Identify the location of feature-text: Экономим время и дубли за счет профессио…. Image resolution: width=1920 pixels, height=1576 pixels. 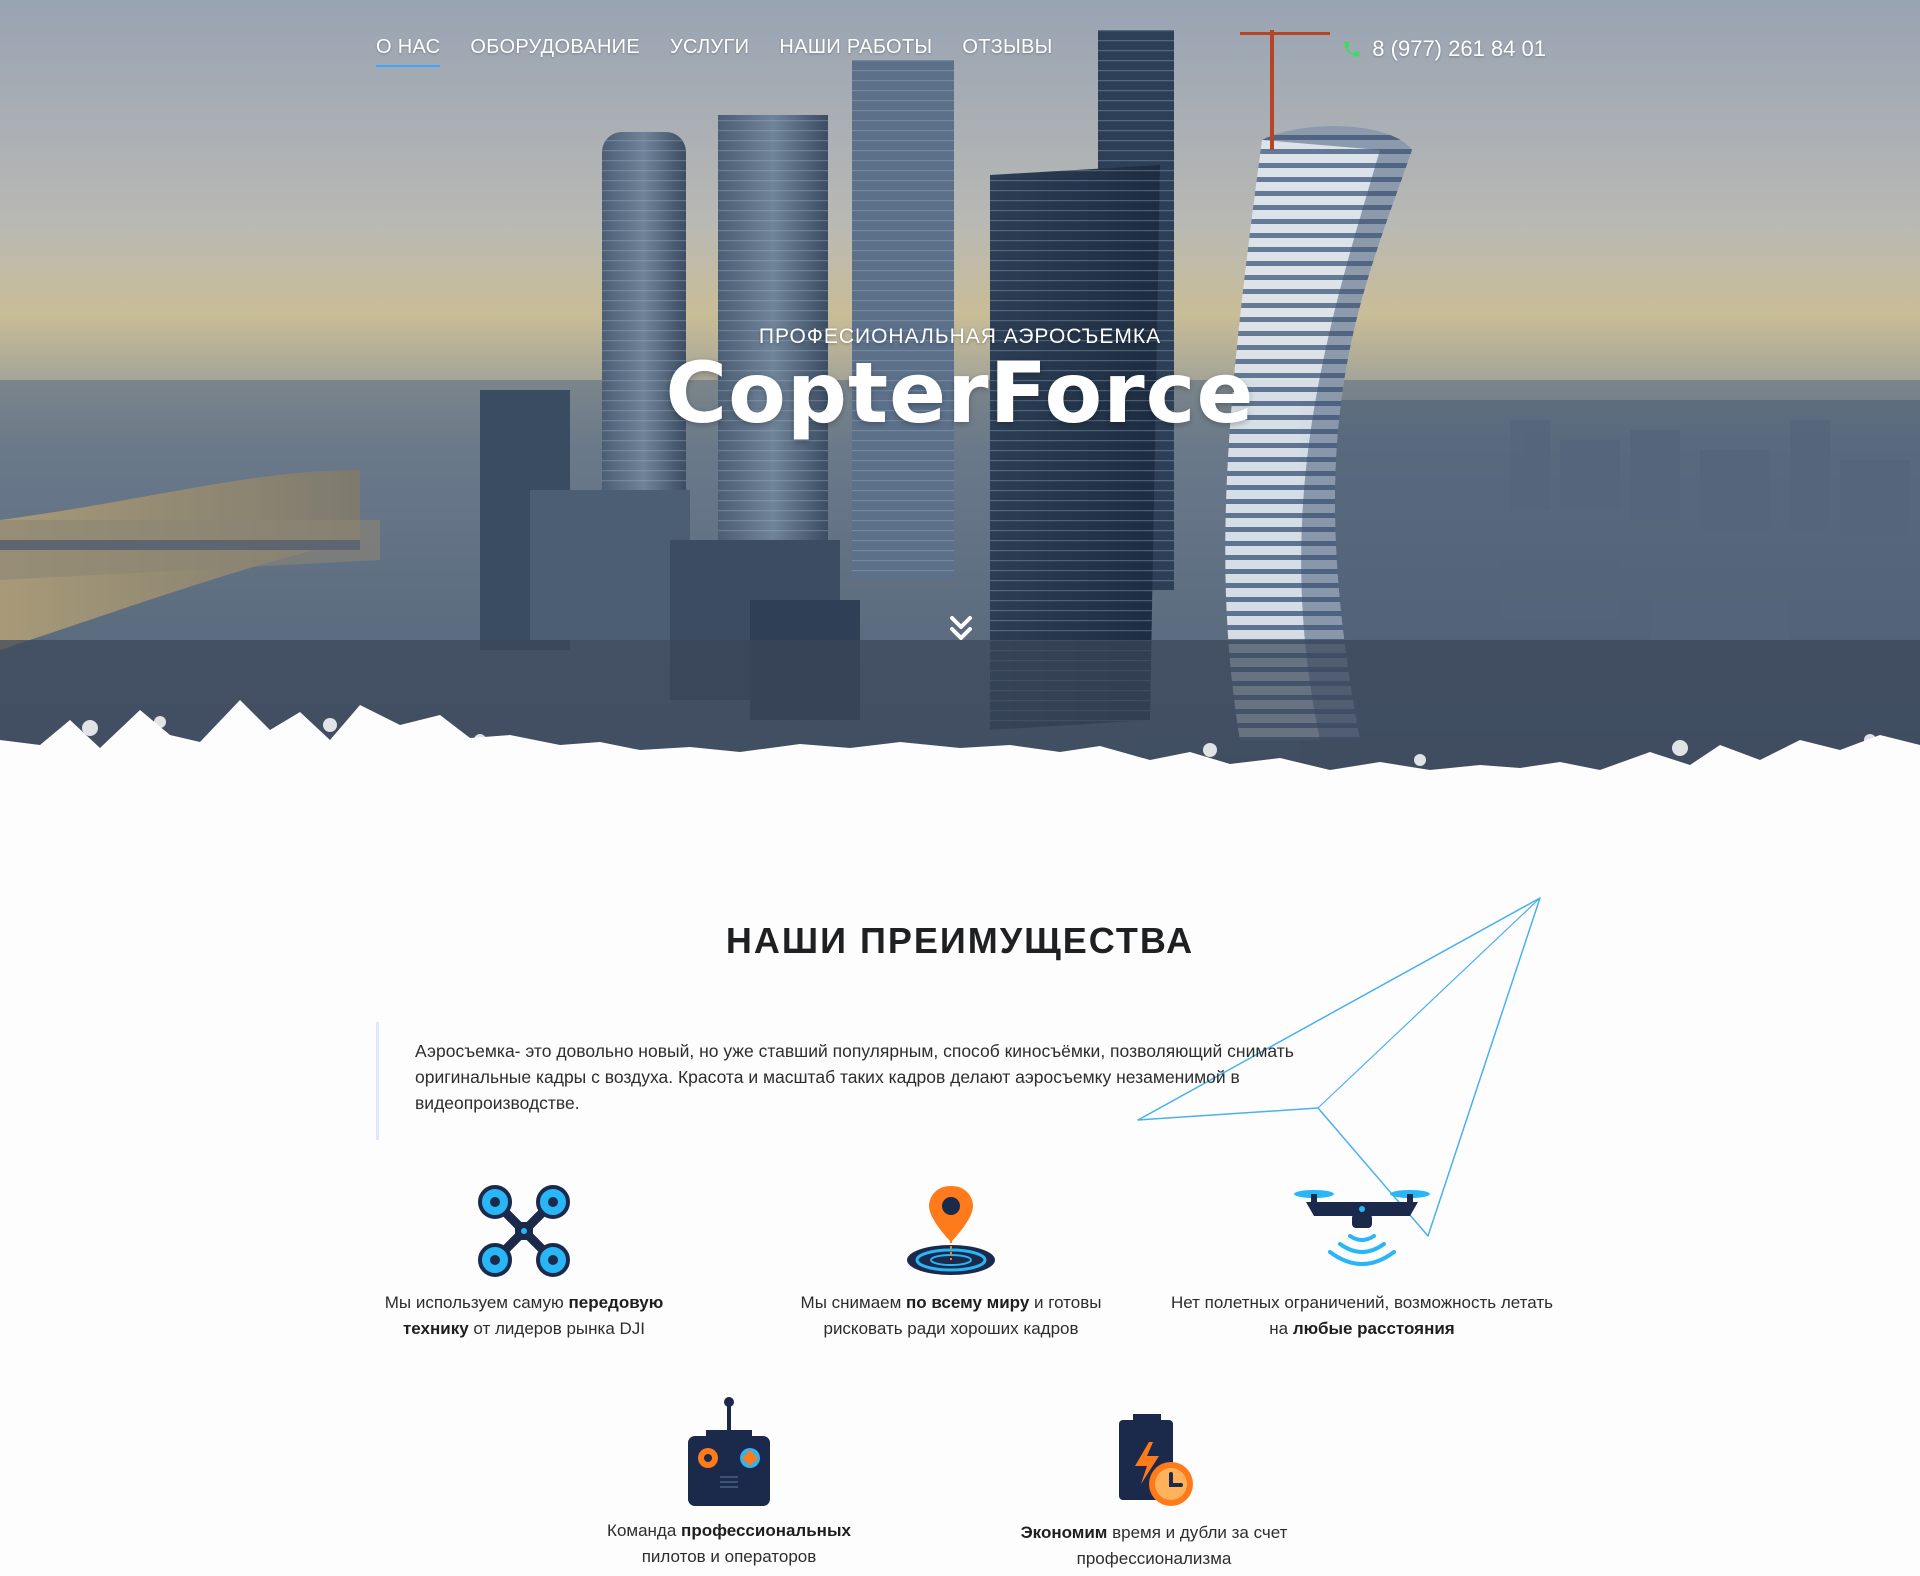
(1154, 1545).